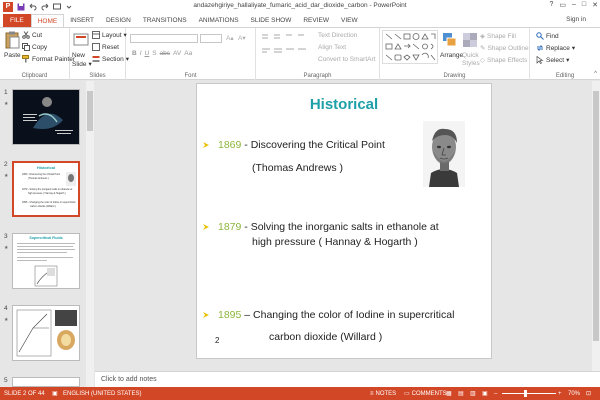 Image resolution: width=600 pixels, height=400 pixels. I want to click on tab-review: REVIEW, so click(316, 20).